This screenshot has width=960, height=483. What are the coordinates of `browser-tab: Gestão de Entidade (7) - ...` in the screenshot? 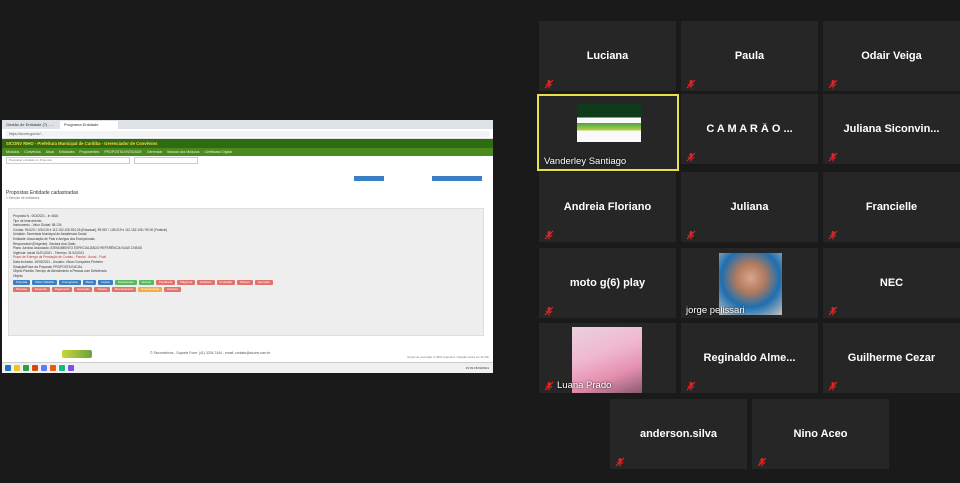 It's located at (31, 125).